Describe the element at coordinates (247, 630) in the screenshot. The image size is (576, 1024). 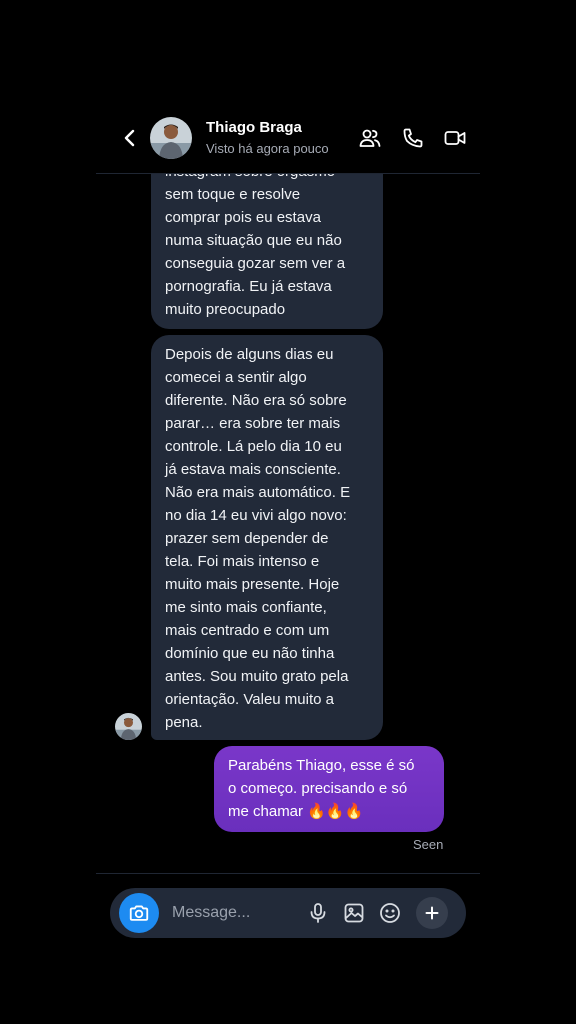
I see `message-line: mais centrado e com um` at that location.